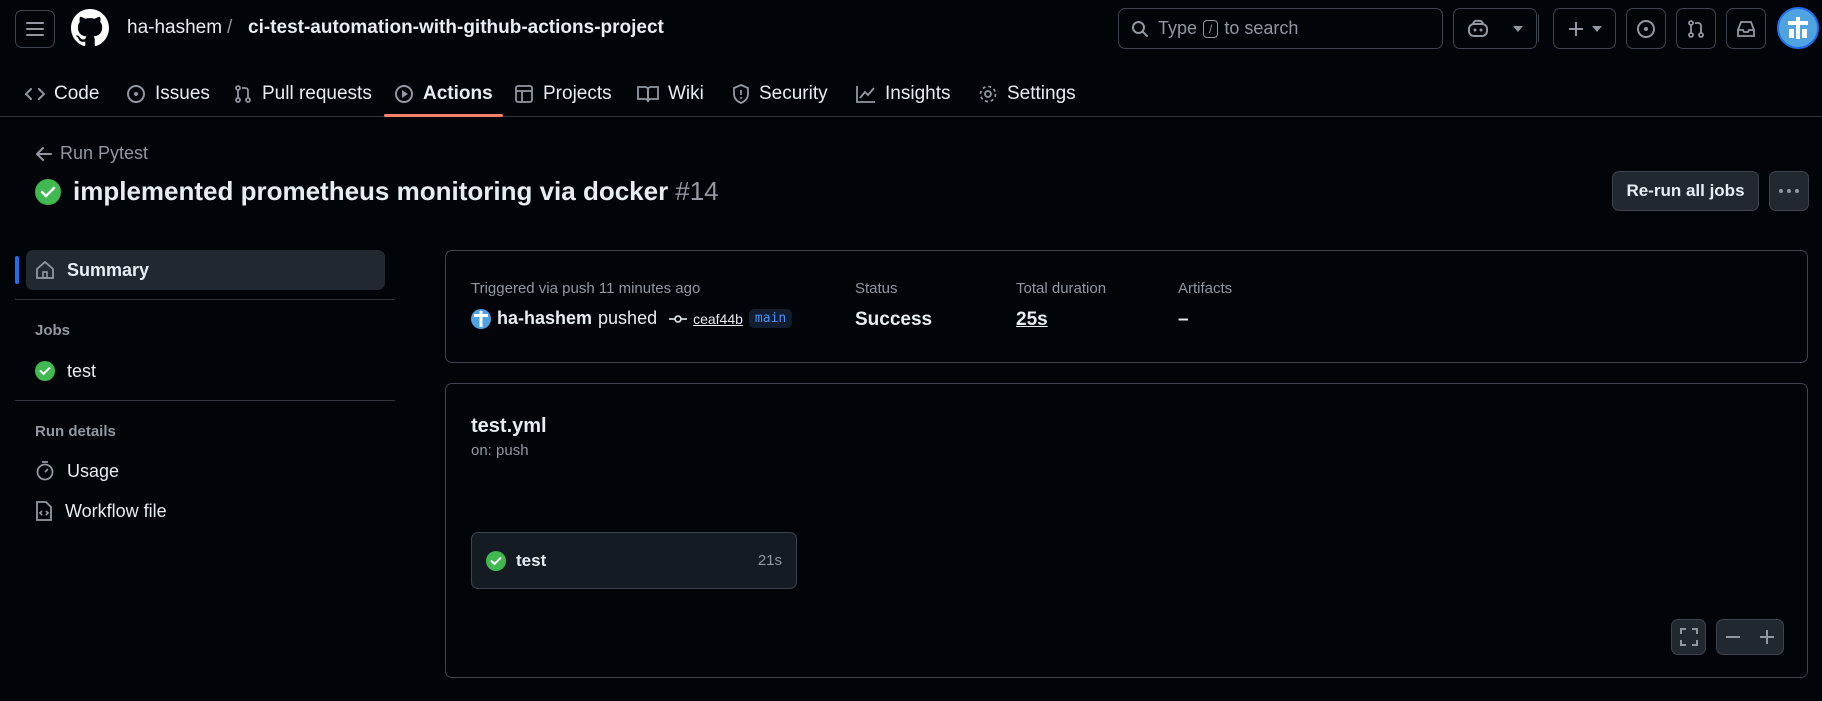  I want to click on tab-insights: Insights, so click(903, 93).